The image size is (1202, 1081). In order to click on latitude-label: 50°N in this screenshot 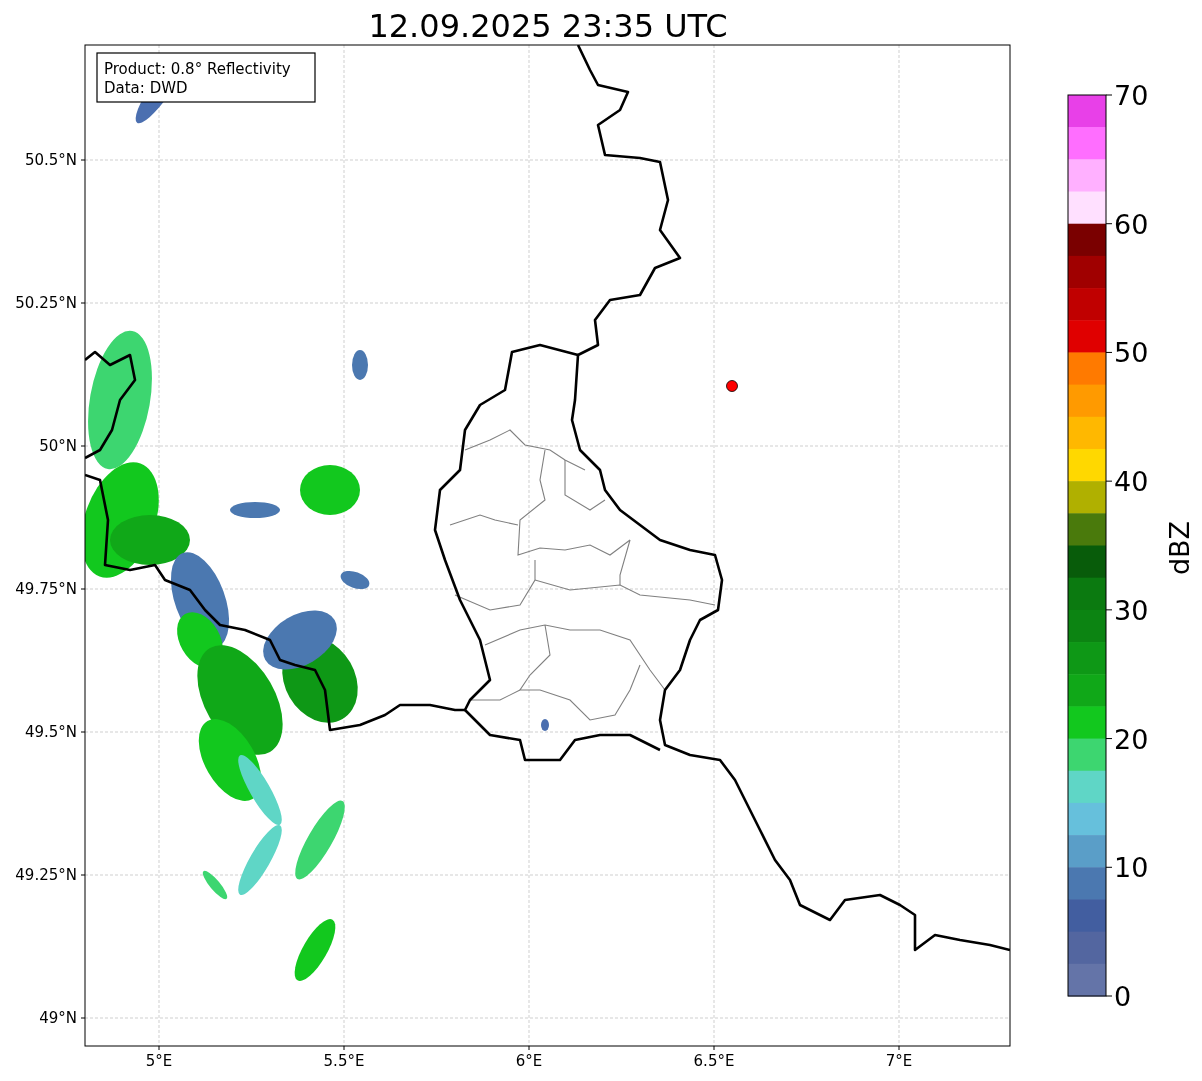, I will do `click(58, 446)`.